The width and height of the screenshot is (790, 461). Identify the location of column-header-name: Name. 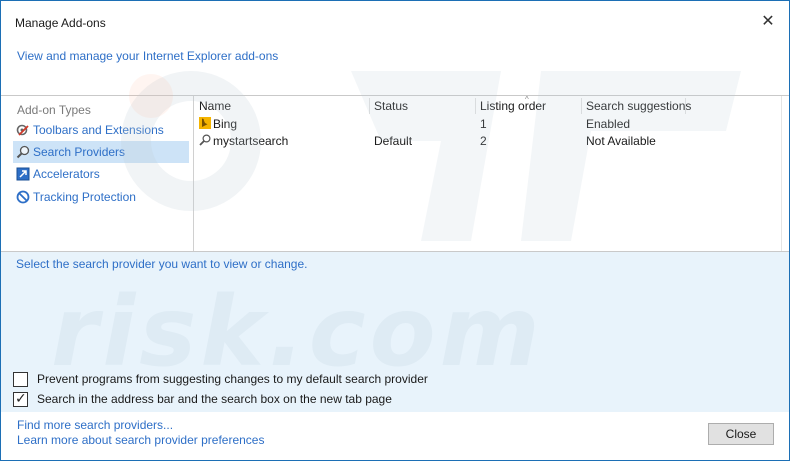
(215, 108).